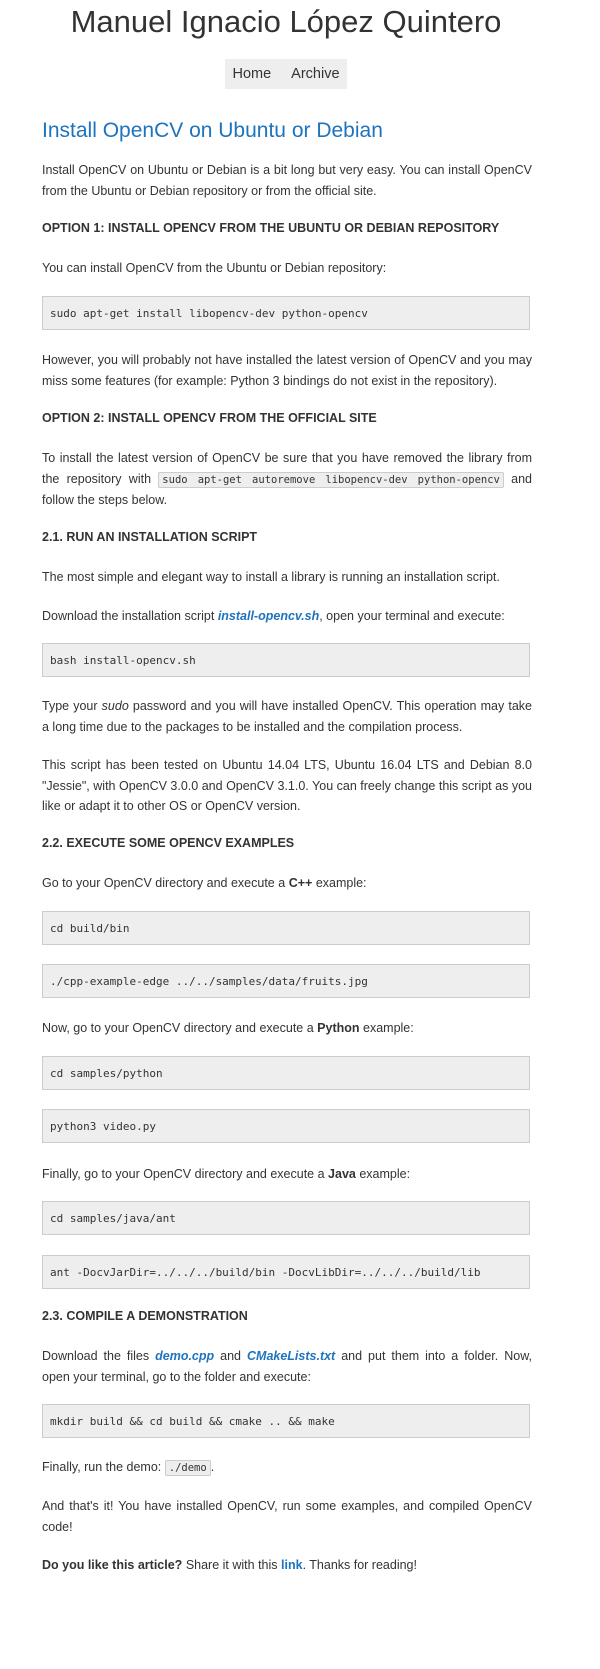 Image resolution: width=600 pixels, height=1669 pixels. Describe the element at coordinates (212, 130) in the screenshot. I see `article-title: Install OpenCV on Ubuntu or Debian` at that location.